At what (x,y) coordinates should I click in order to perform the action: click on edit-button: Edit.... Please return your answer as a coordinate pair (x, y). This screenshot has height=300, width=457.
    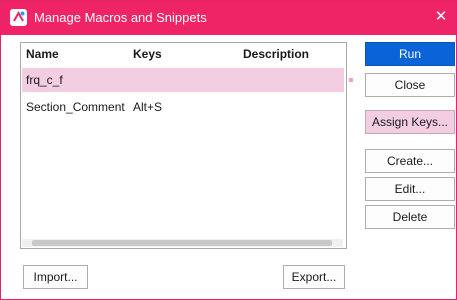
    Looking at the image, I should click on (410, 189).